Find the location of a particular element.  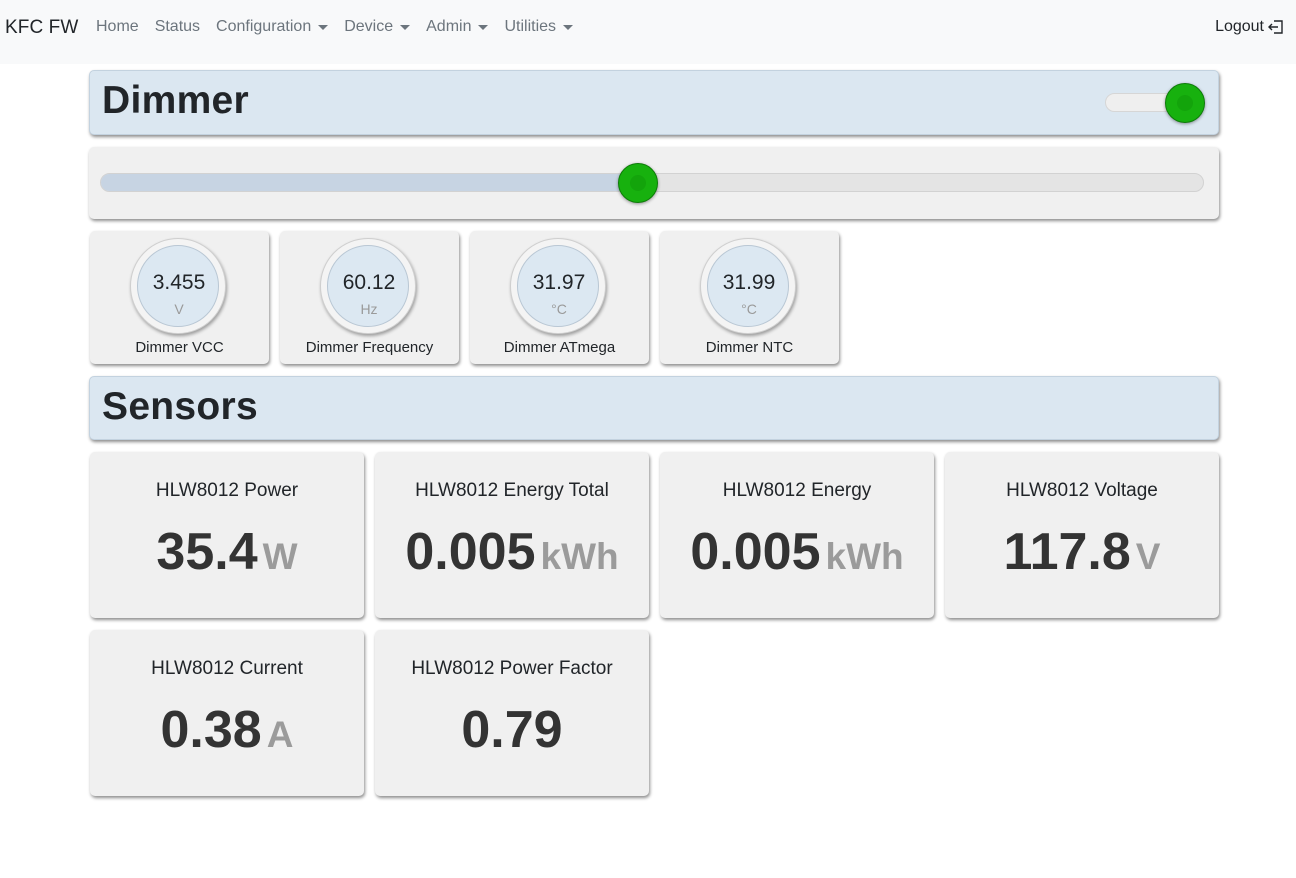

sensor-reading: 117.8 V is located at coordinates (1082, 552).